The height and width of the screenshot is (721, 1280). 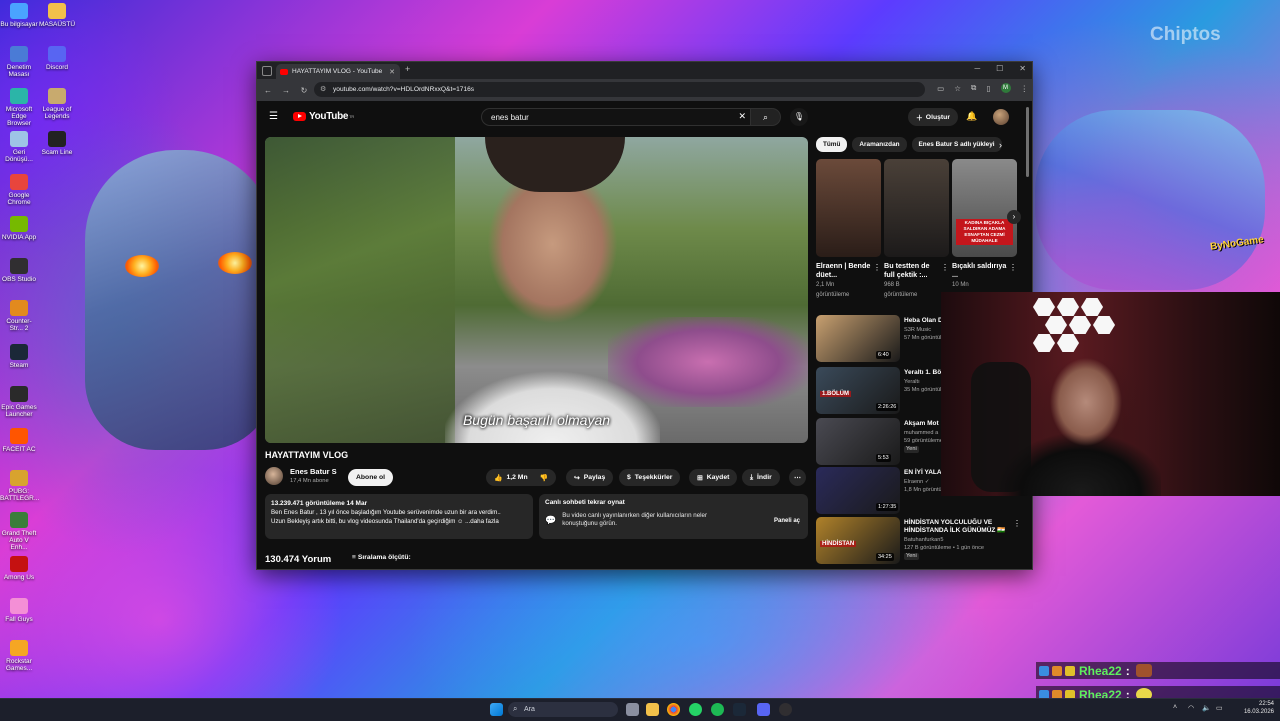 What do you see at coordinates (1017, 523) in the screenshot?
I see `video-menu-icon: ⋮` at bounding box center [1017, 523].